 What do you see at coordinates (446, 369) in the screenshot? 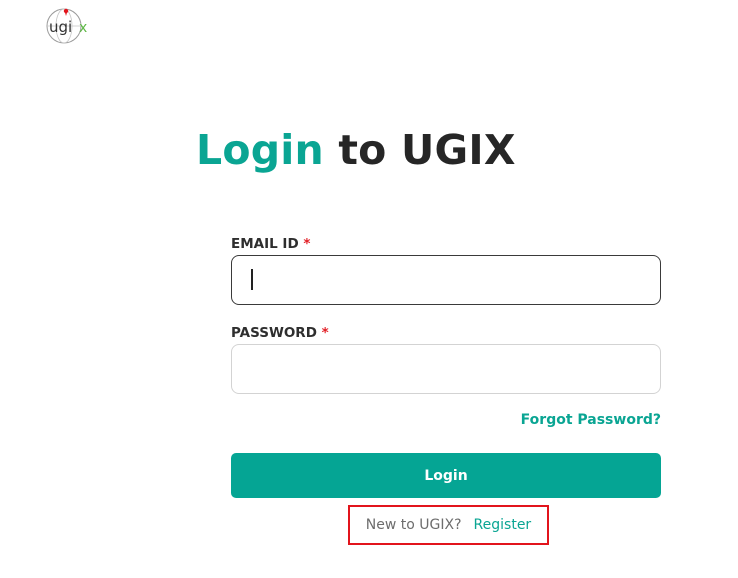
I see `password-input` at bounding box center [446, 369].